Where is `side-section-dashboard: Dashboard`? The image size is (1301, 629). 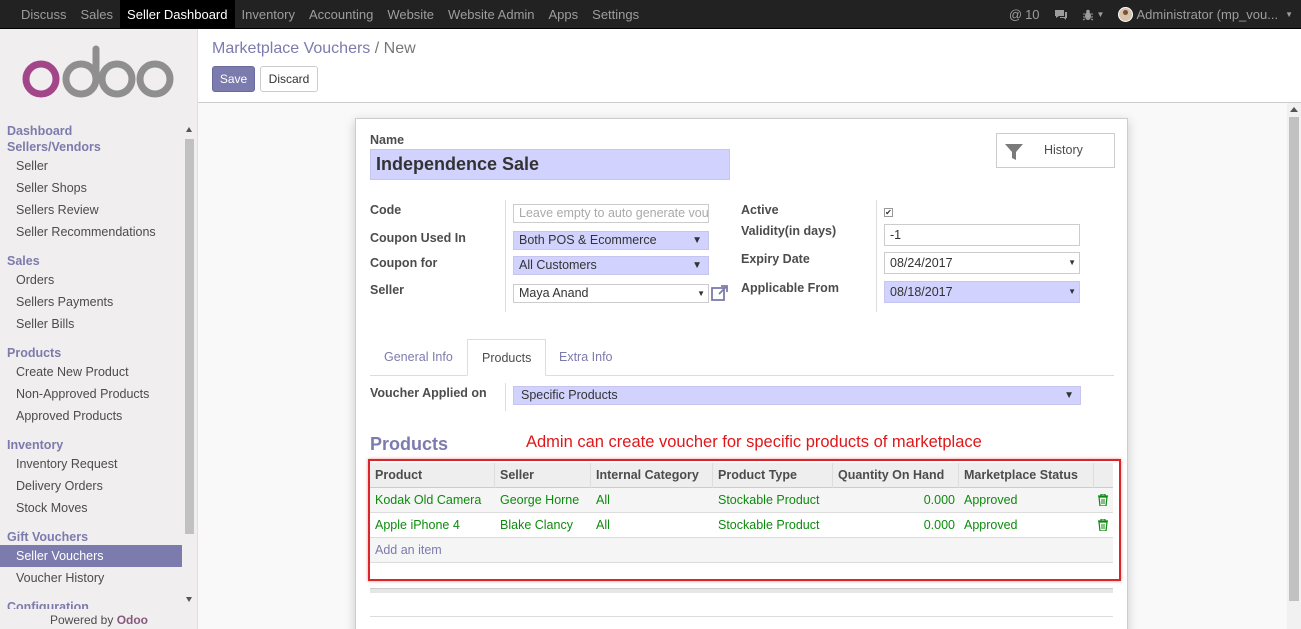
side-section-dashboard: Dashboard is located at coordinates (91, 131).